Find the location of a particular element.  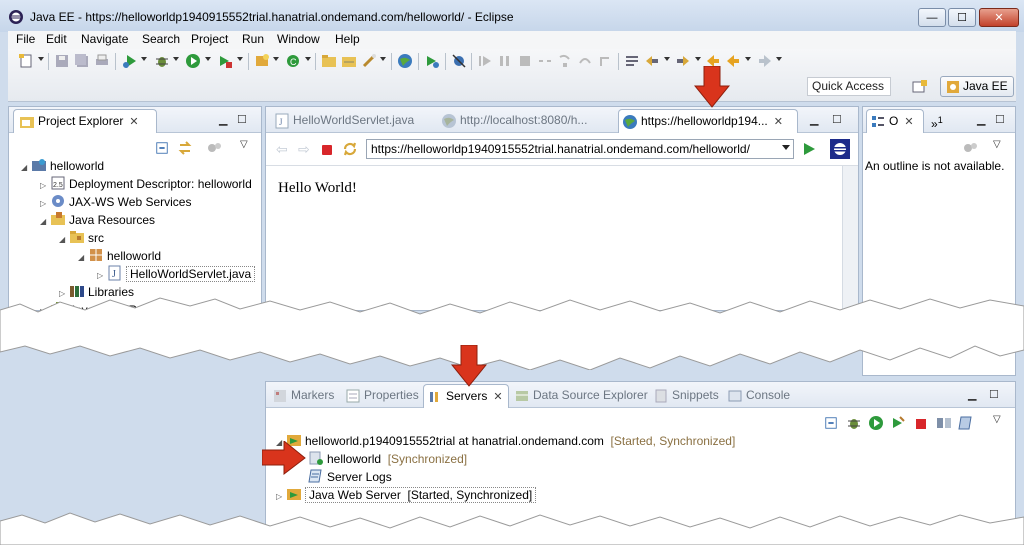

new-class-icon: C is located at coordinates (293, 61).